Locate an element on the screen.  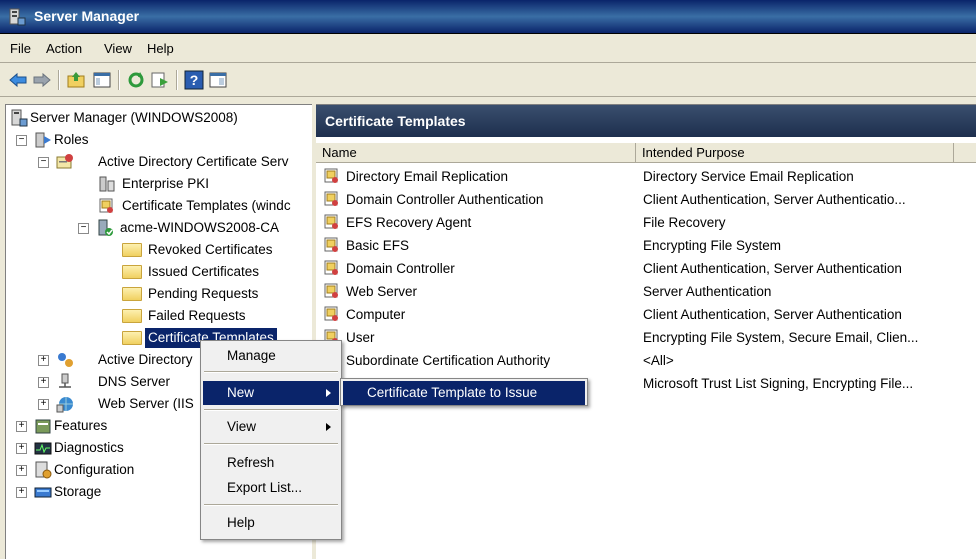
toolbar: ? is located at coordinates (488, 80).